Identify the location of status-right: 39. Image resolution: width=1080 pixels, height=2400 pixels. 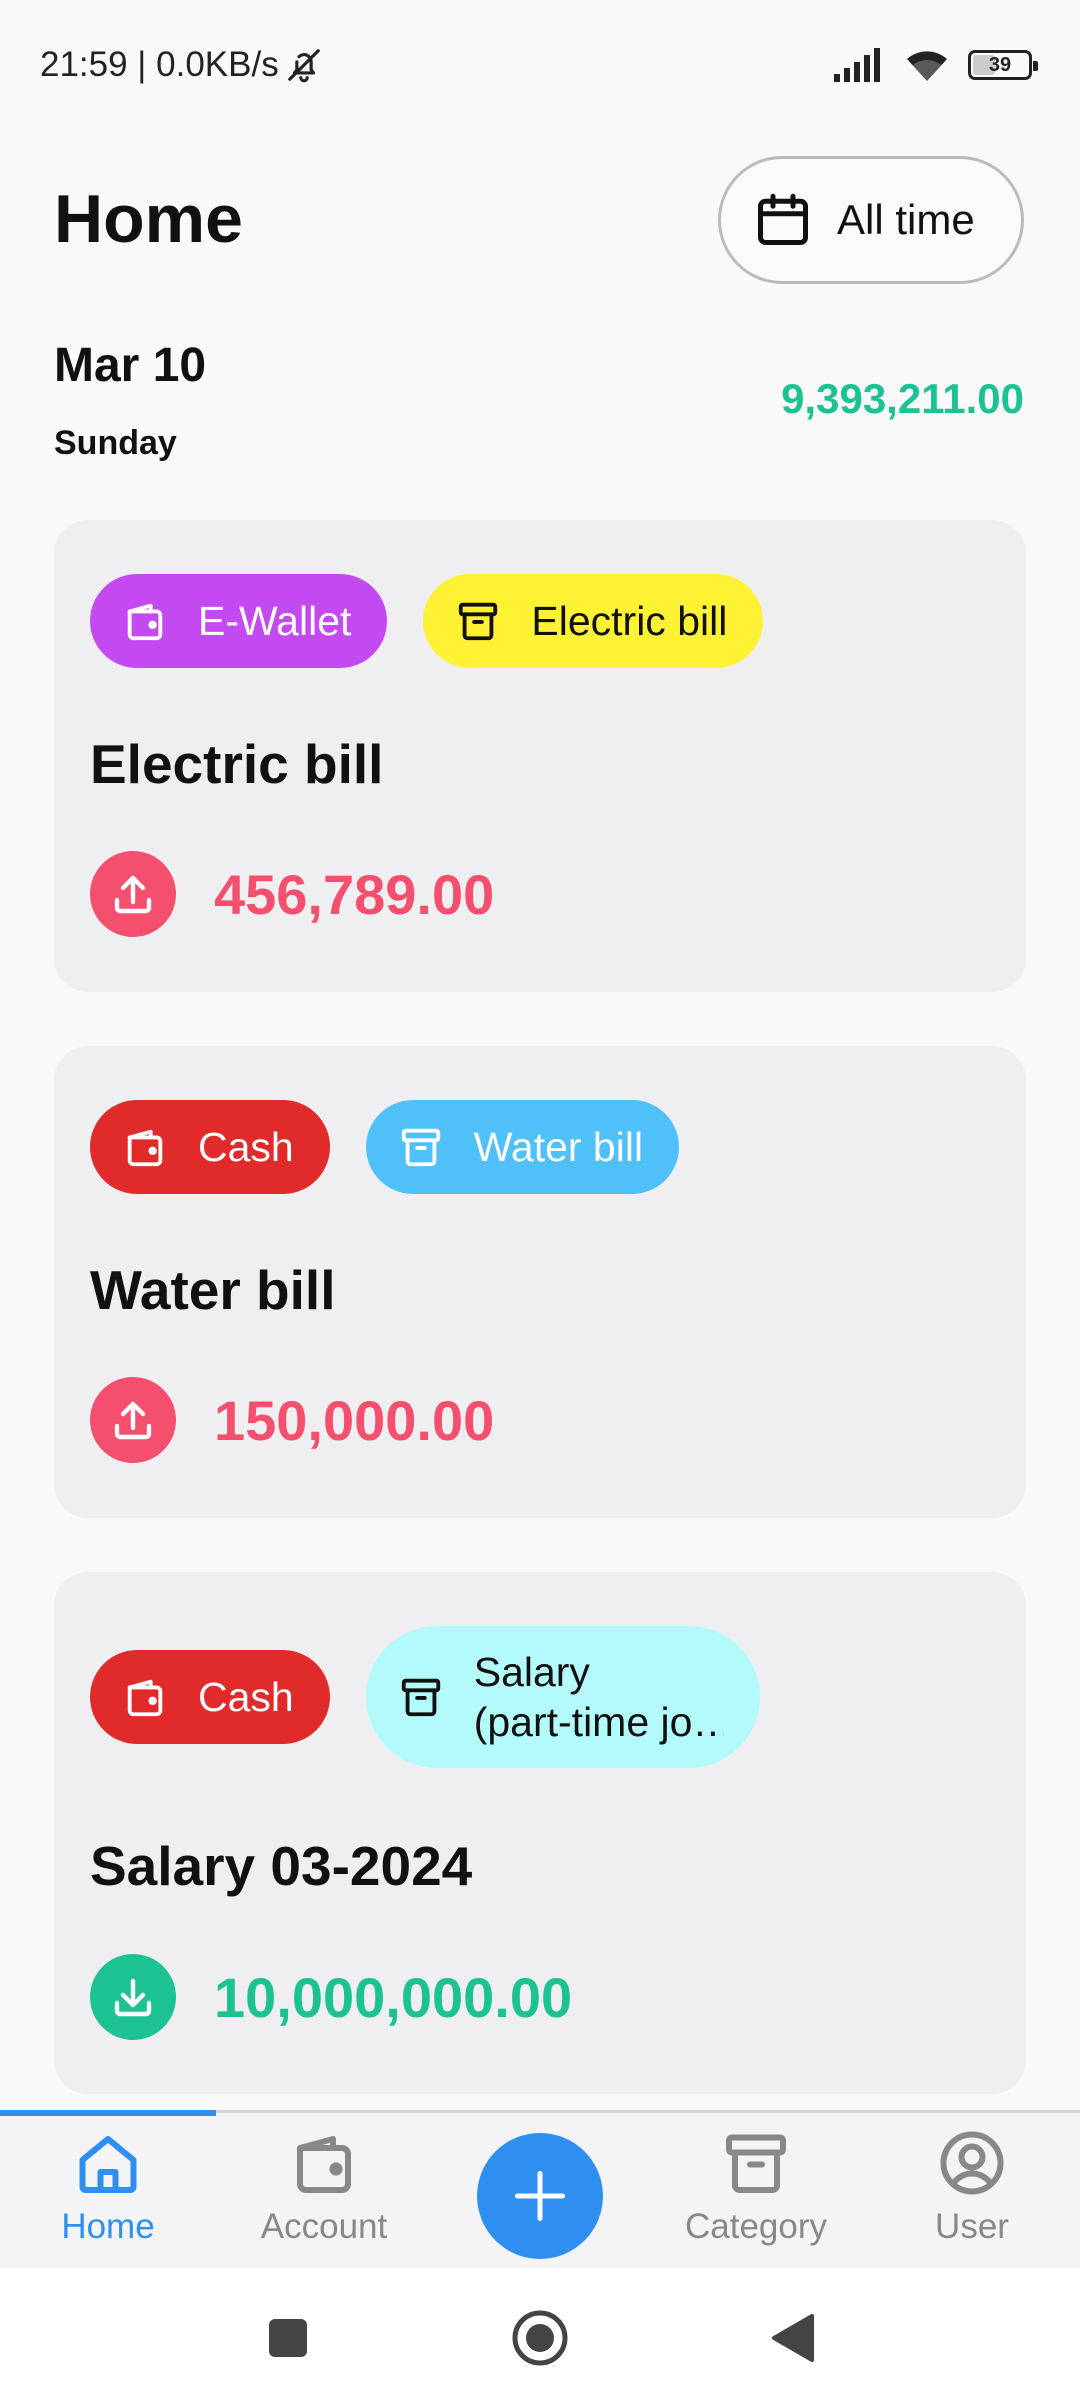
(936, 65).